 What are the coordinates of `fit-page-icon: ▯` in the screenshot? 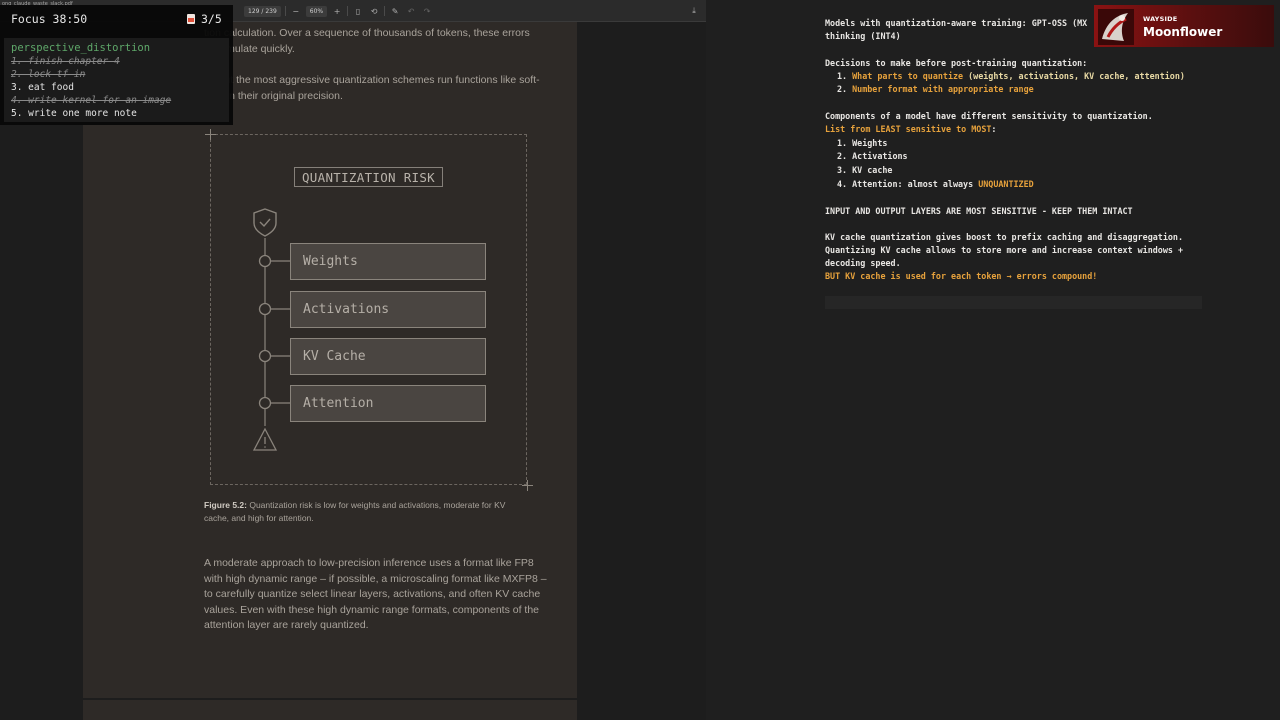 It's located at (358, 11).